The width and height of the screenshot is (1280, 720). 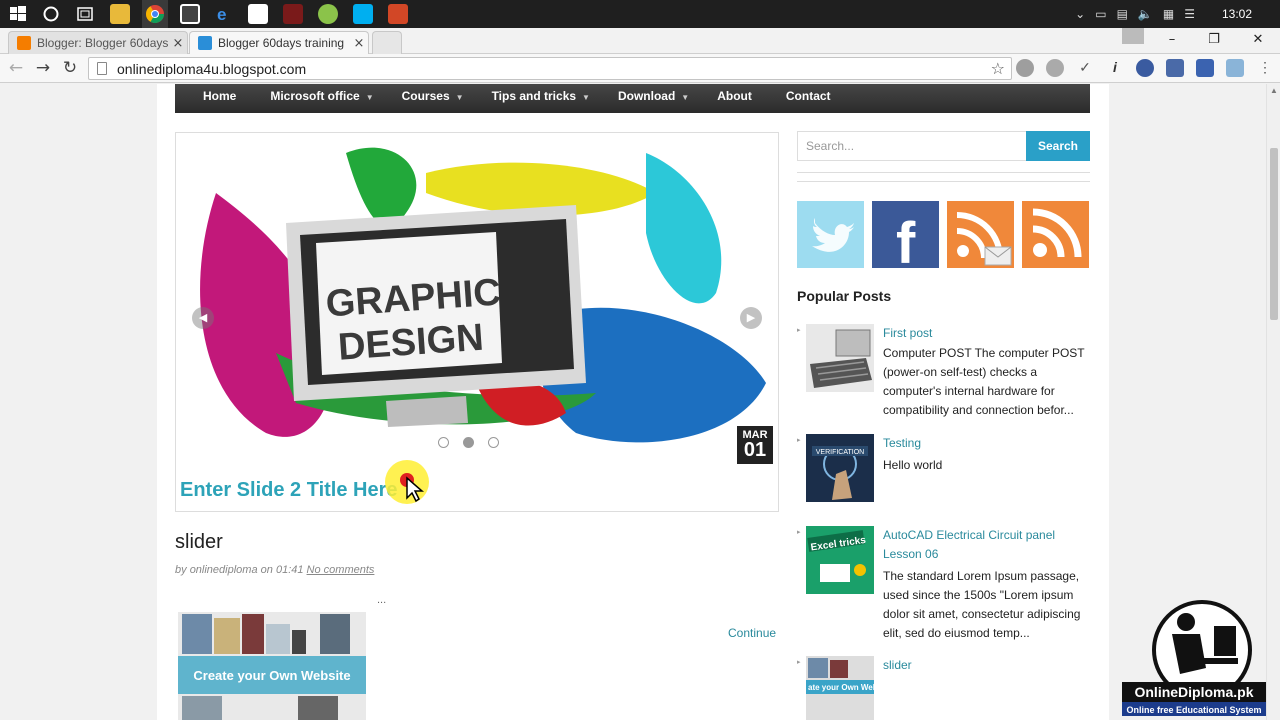 What do you see at coordinates (541, 96) in the screenshot?
I see `nav-tips-and-tricks: Tips and tricks ▼` at bounding box center [541, 96].